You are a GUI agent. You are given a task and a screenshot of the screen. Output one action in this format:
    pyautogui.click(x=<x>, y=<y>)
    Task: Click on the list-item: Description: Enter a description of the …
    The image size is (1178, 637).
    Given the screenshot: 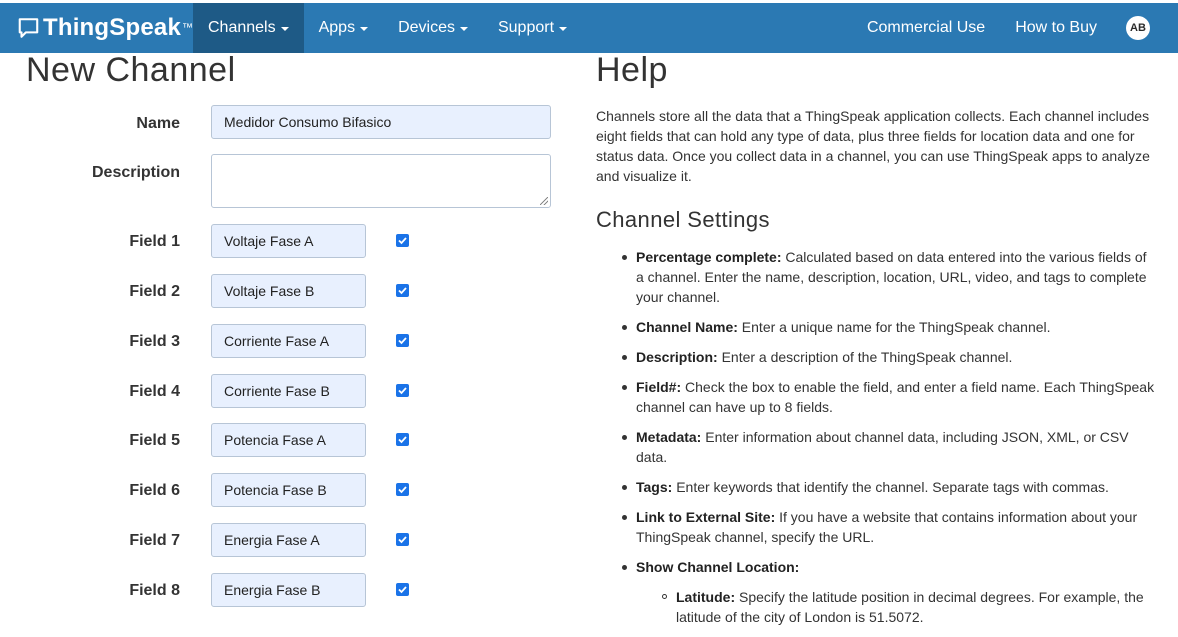 What is the action you would take?
    pyautogui.click(x=876, y=357)
    